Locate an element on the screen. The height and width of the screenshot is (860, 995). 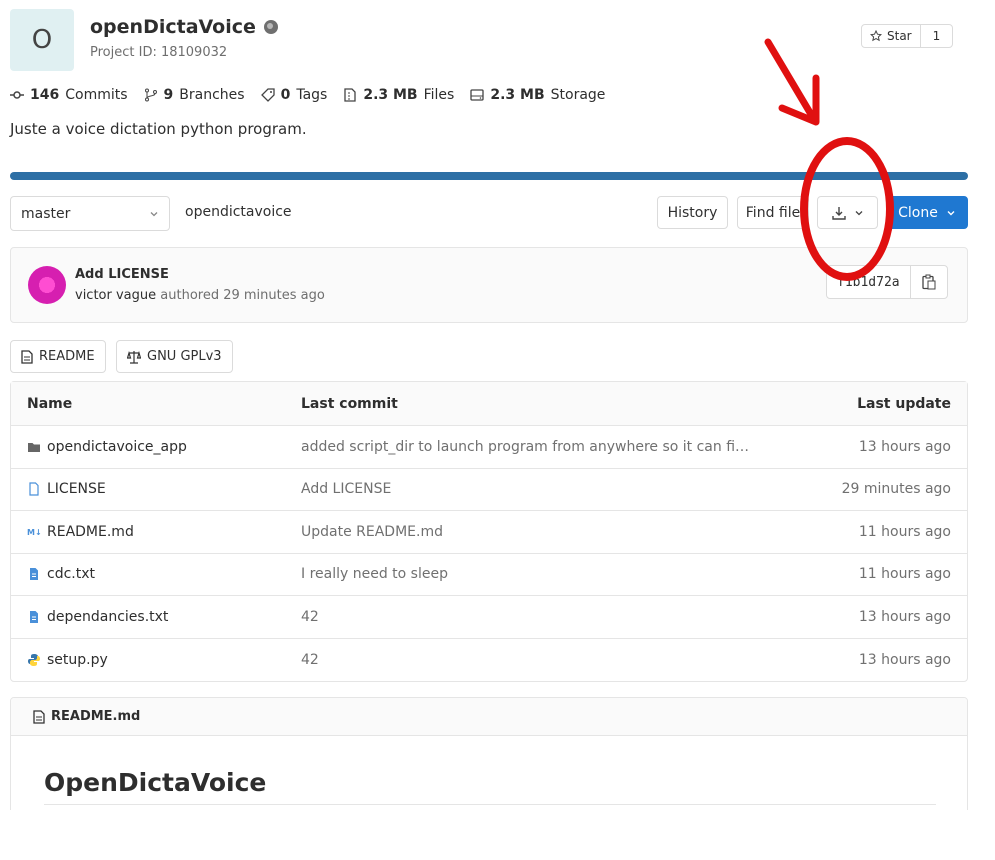
readme-header: README.md is located at coordinates (489, 717).